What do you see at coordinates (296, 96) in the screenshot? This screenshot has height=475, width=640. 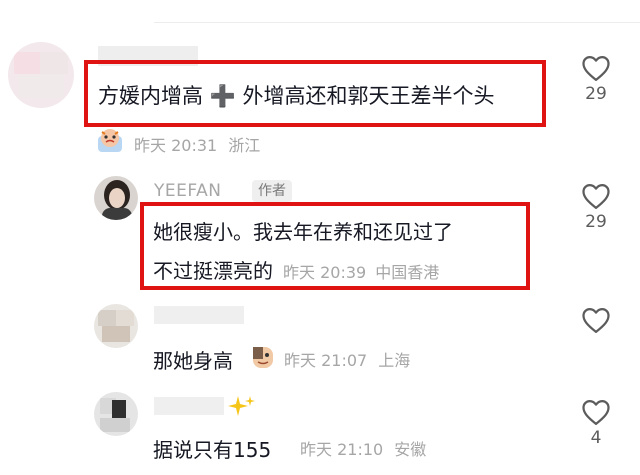 I see `comment-text: 方媛内增高 ➕ 外增高还和郭天王差半个头` at bounding box center [296, 96].